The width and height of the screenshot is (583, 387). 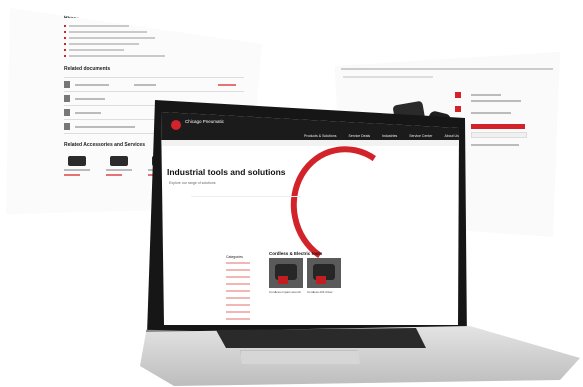 I want to click on product-label: Cordless impact wrench, so click(x=285, y=292).